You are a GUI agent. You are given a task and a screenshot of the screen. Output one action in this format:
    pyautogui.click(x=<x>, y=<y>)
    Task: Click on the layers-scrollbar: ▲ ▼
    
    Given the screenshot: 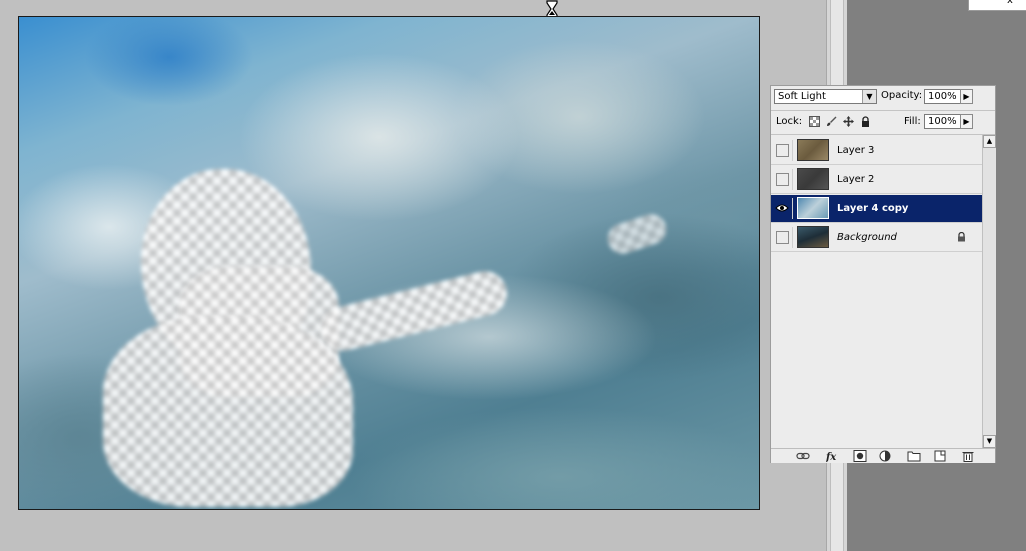 What is the action you would take?
    pyautogui.click(x=989, y=291)
    